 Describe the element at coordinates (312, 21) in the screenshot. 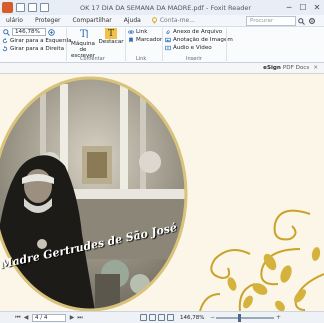

I see `settings-icon` at that location.